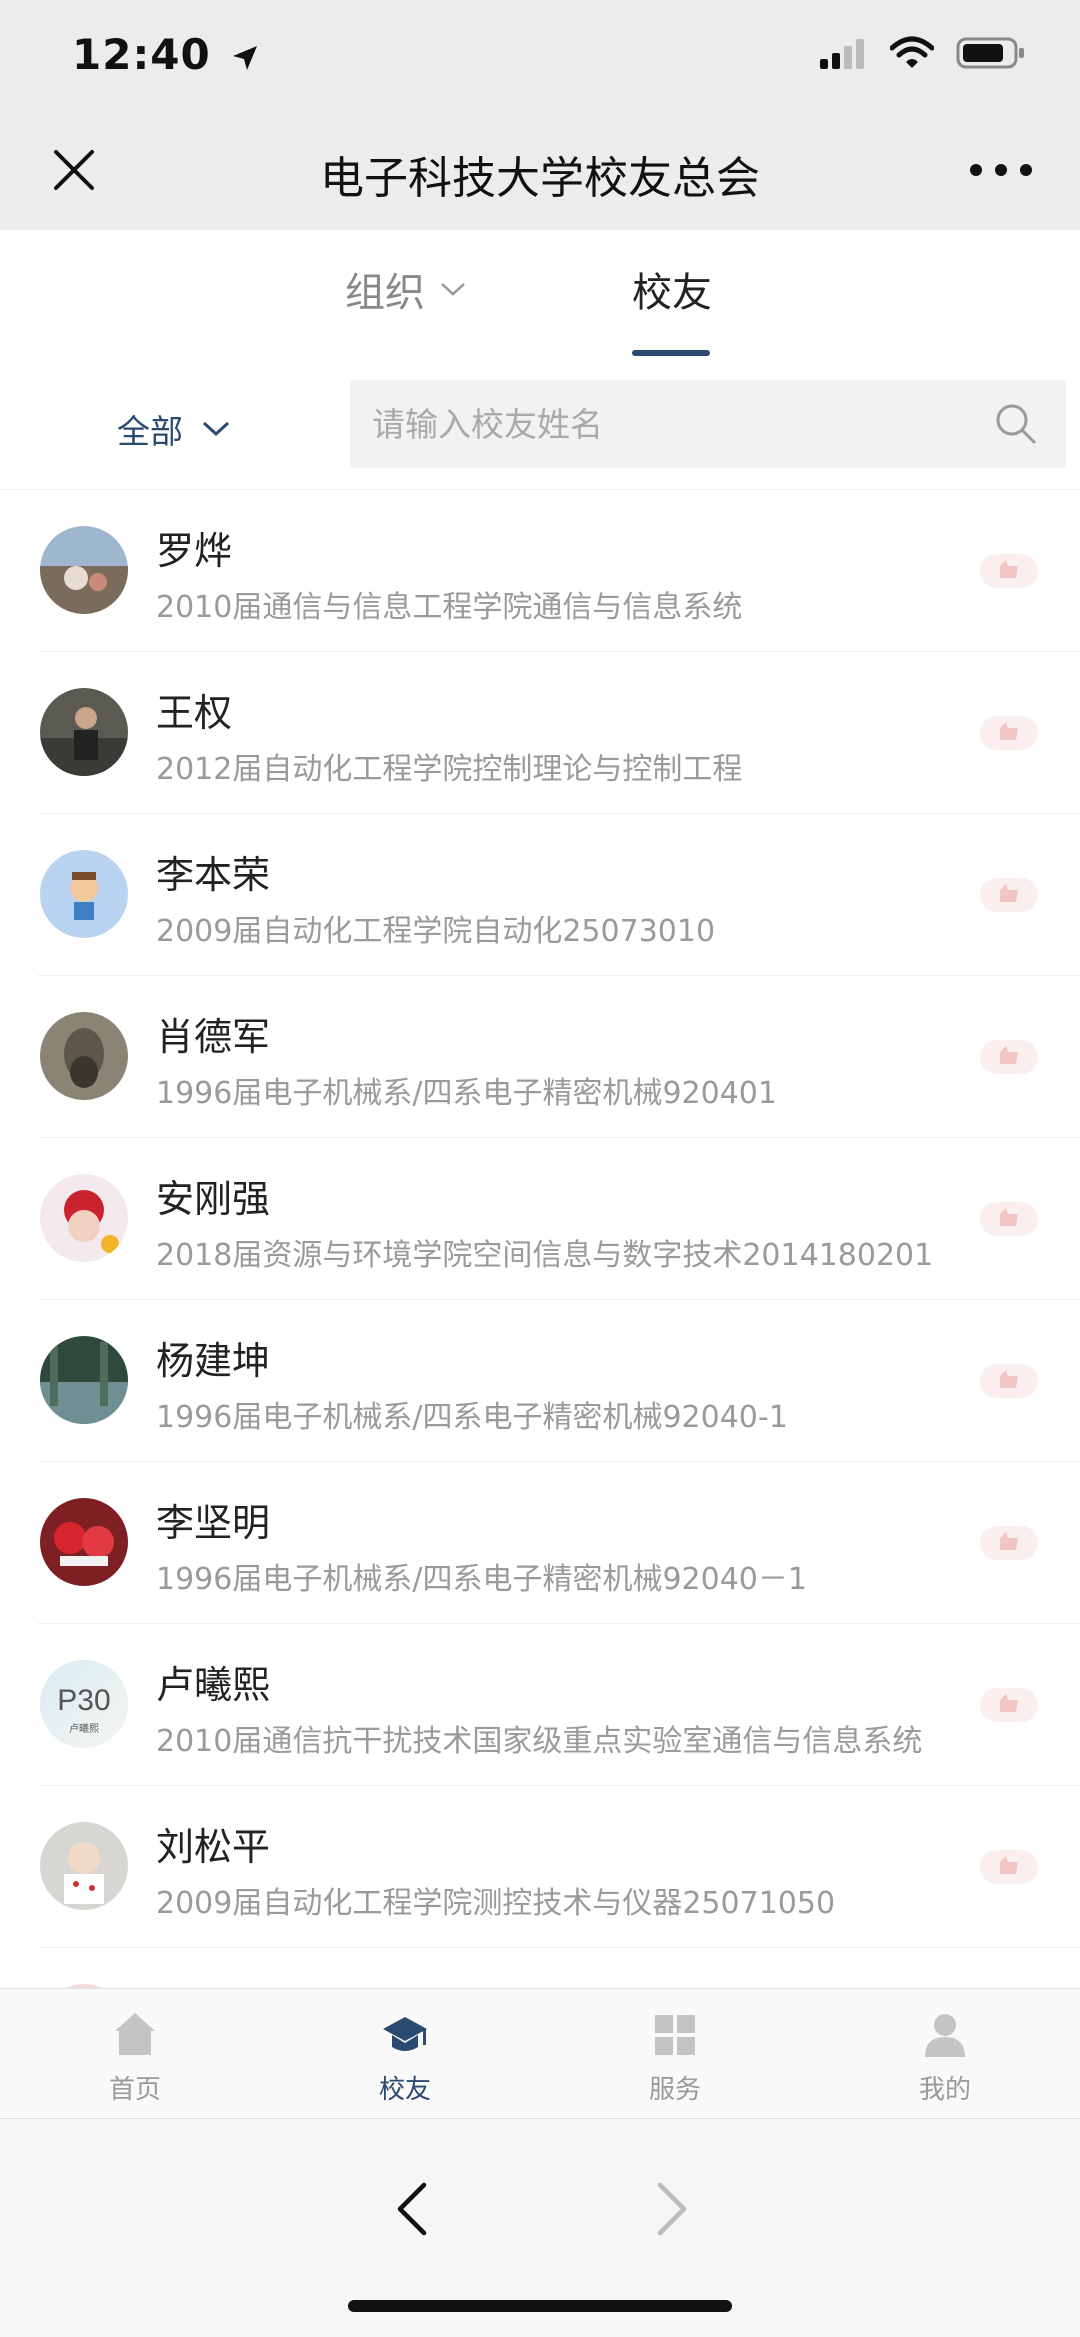  I want to click on alumni-name: 卢曦熙, so click(213, 1685).